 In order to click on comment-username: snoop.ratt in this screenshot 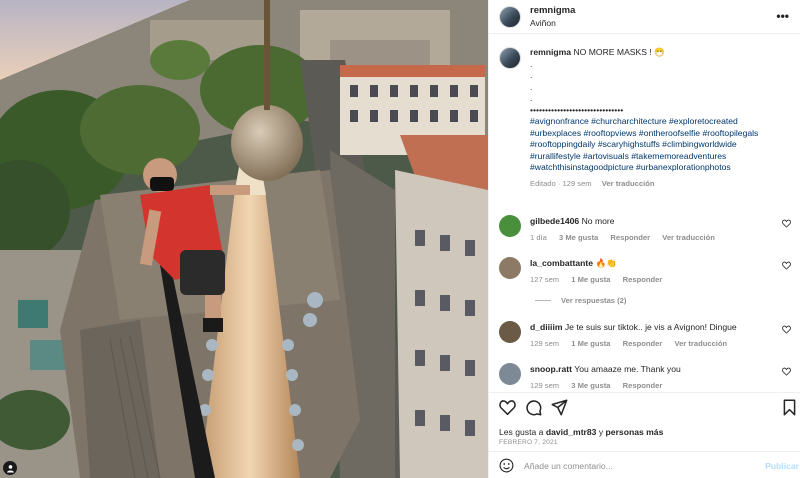, I will do `click(551, 369)`.